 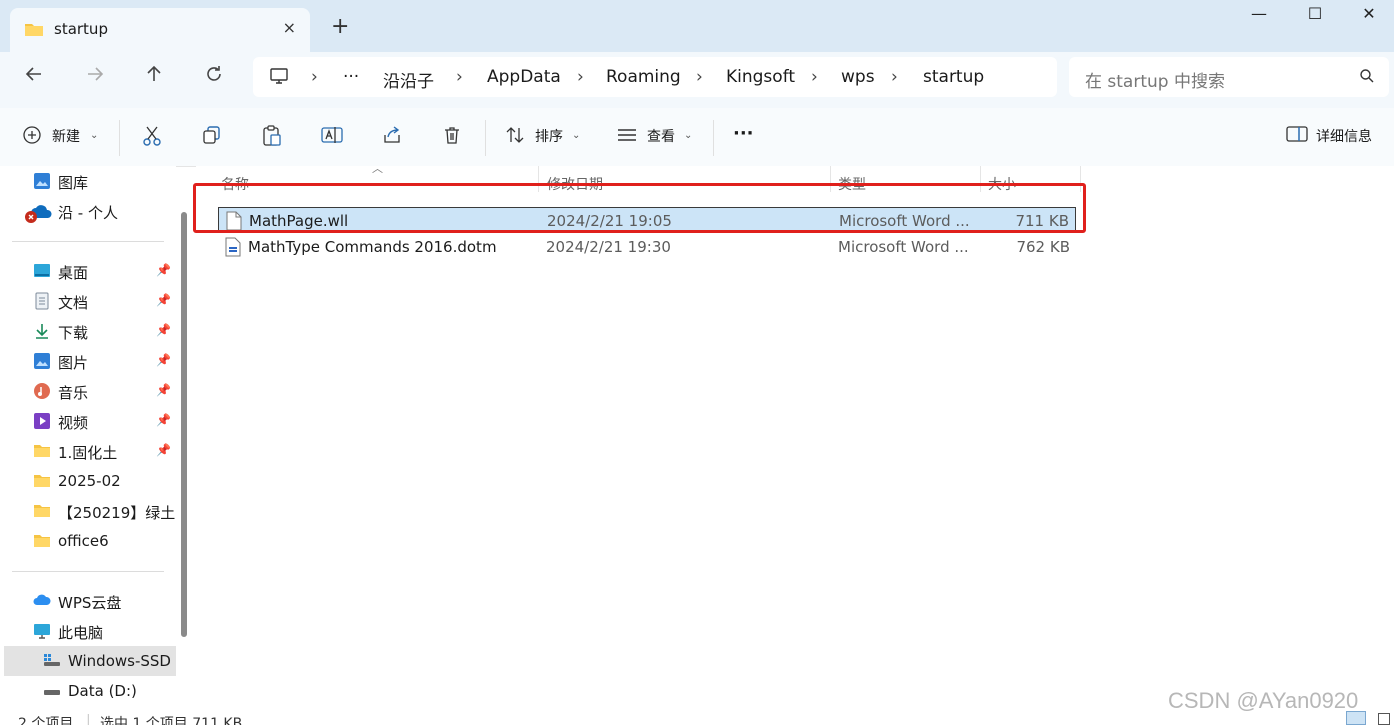 What do you see at coordinates (88, 332) in the screenshot?
I see `sidebar-item-downloads: 下载 📌` at bounding box center [88, 332].